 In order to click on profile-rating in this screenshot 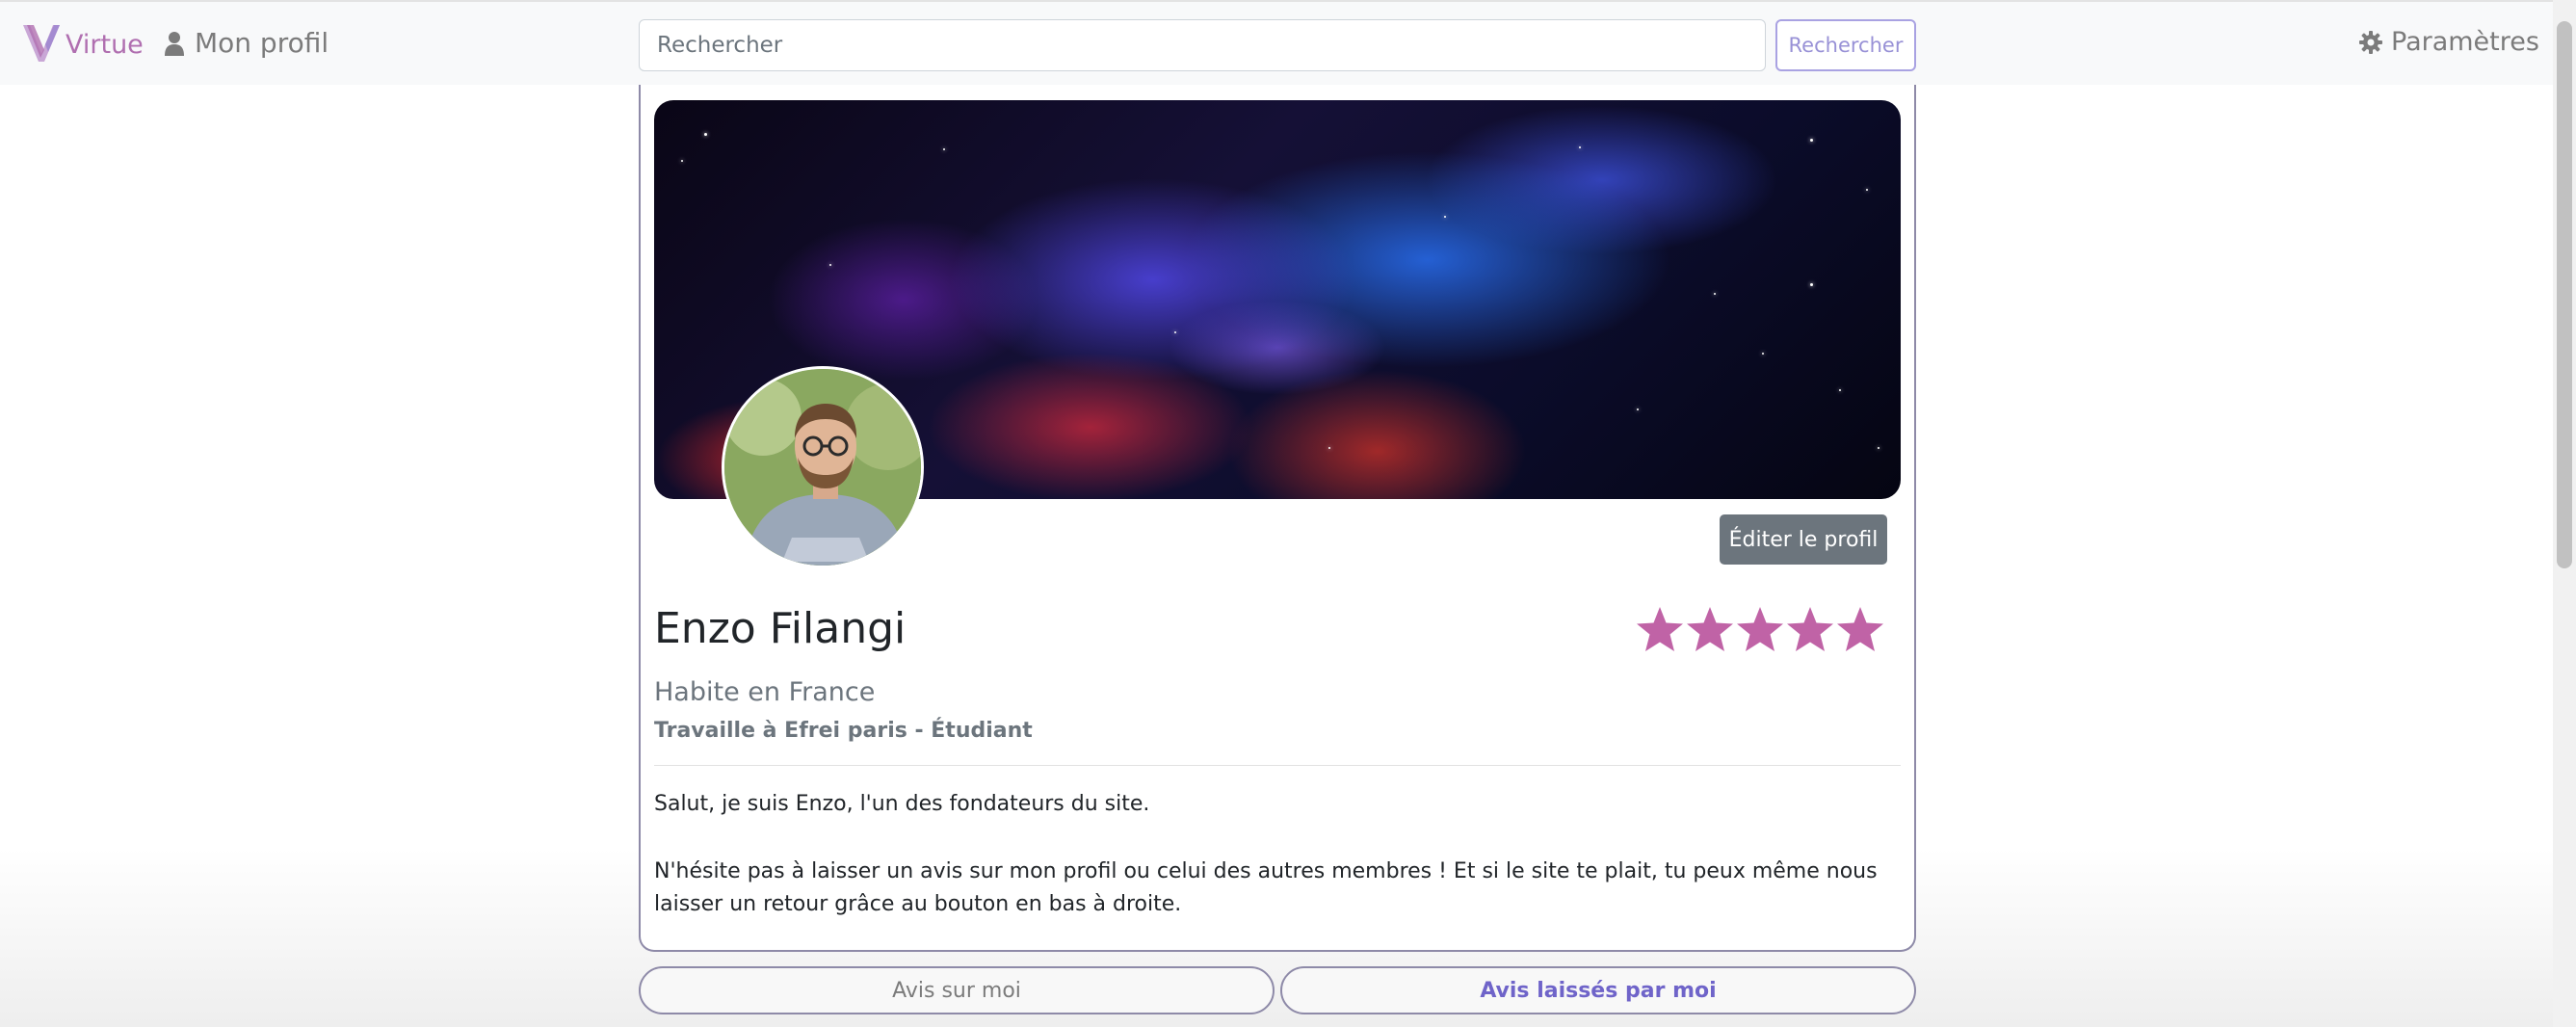, I will do `click(1760, 630)`.